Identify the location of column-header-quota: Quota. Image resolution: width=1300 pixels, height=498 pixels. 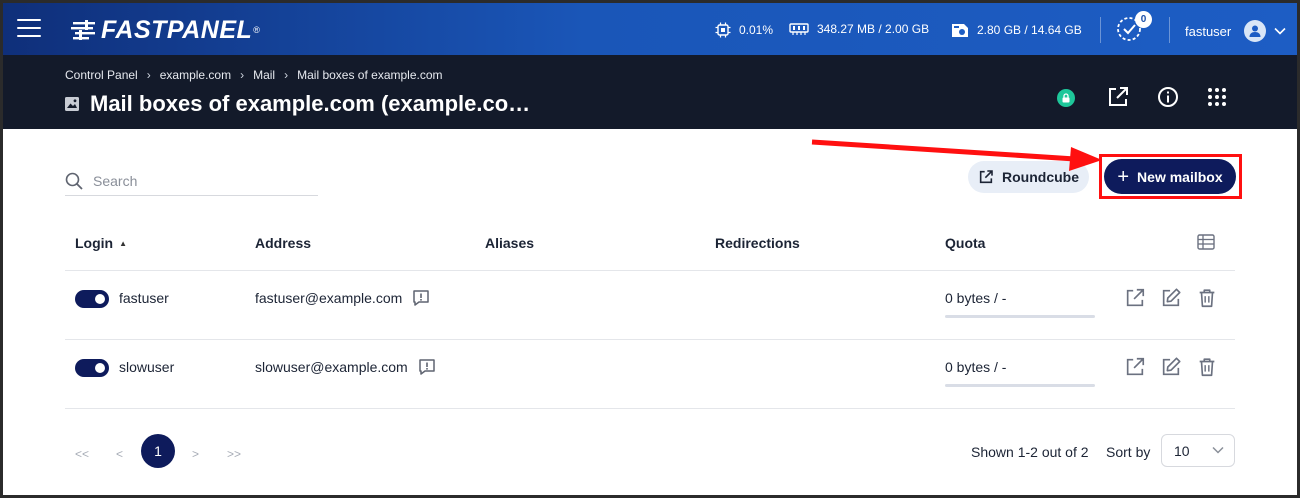
(965, 243).